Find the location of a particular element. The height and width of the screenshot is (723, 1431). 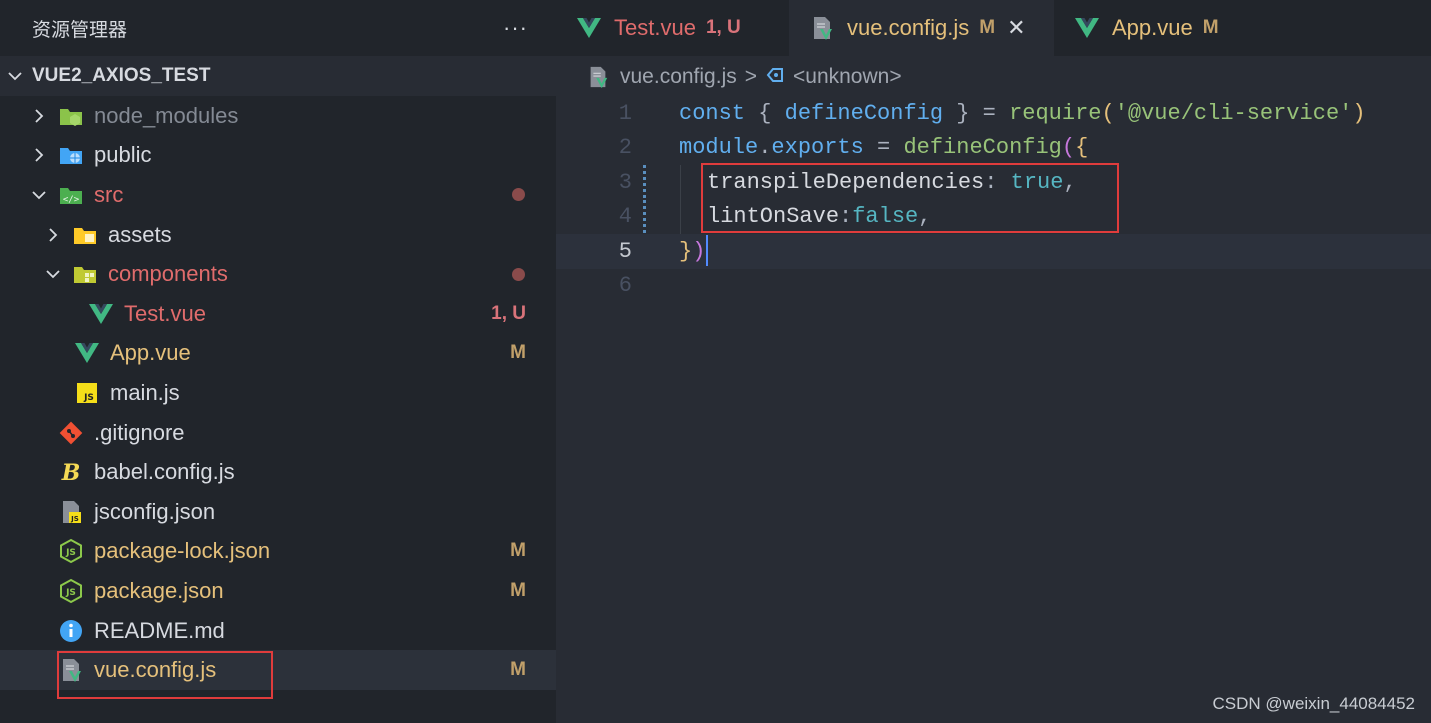

tab-vue-config: vue.config.js M ✕ is located at coordinates (921, 28).